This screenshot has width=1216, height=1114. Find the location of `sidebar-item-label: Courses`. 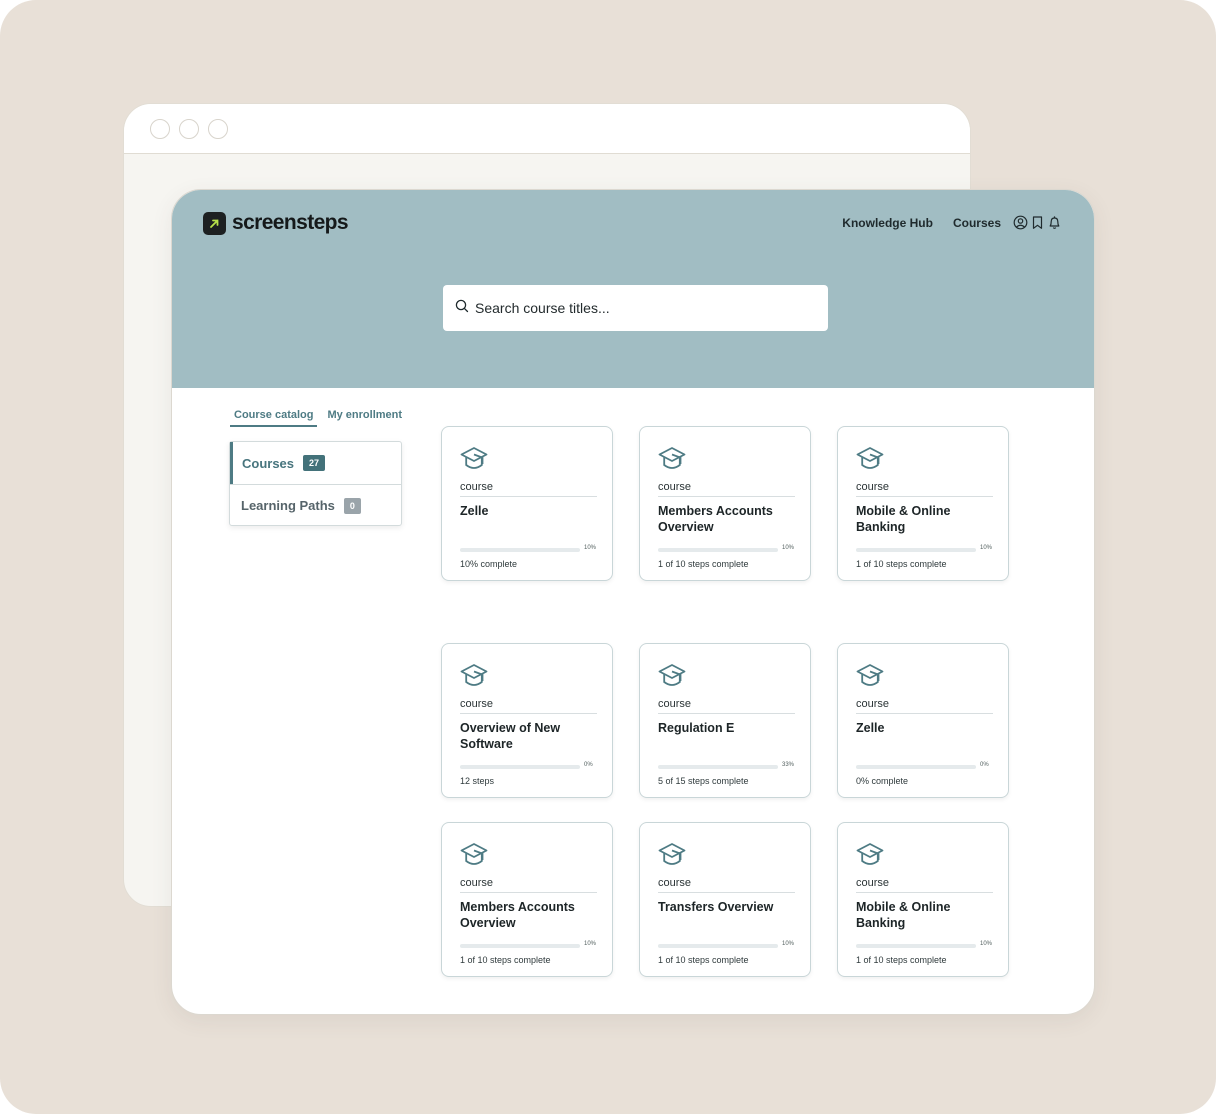

sidebar-item-label: Courses is located at coordinates (268, 463).